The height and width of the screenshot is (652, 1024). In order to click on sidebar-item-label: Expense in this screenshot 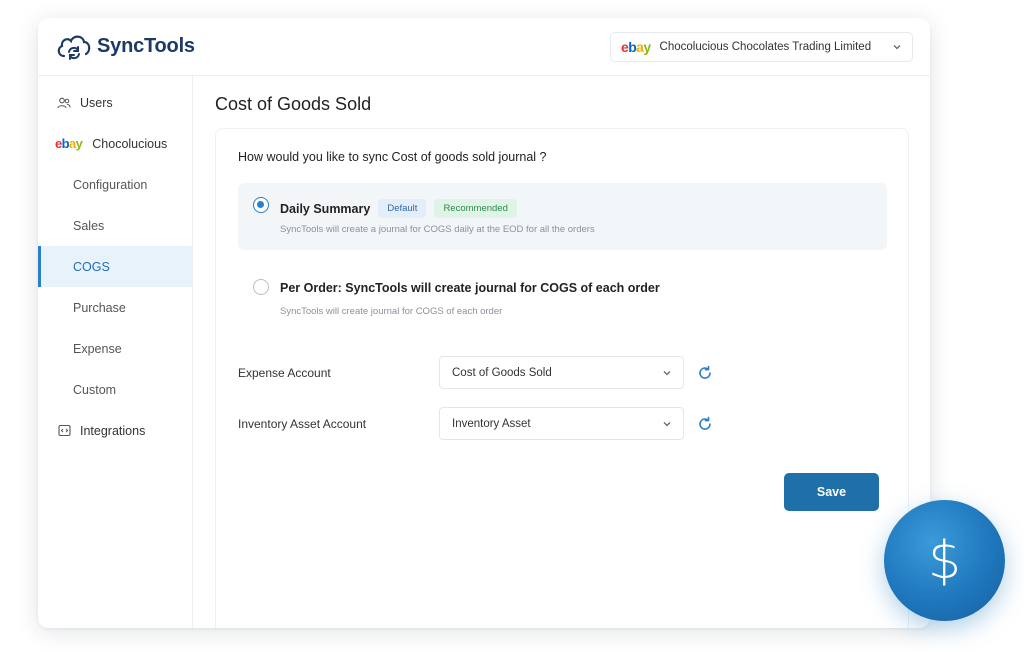, I will do `click(97, 348)`.